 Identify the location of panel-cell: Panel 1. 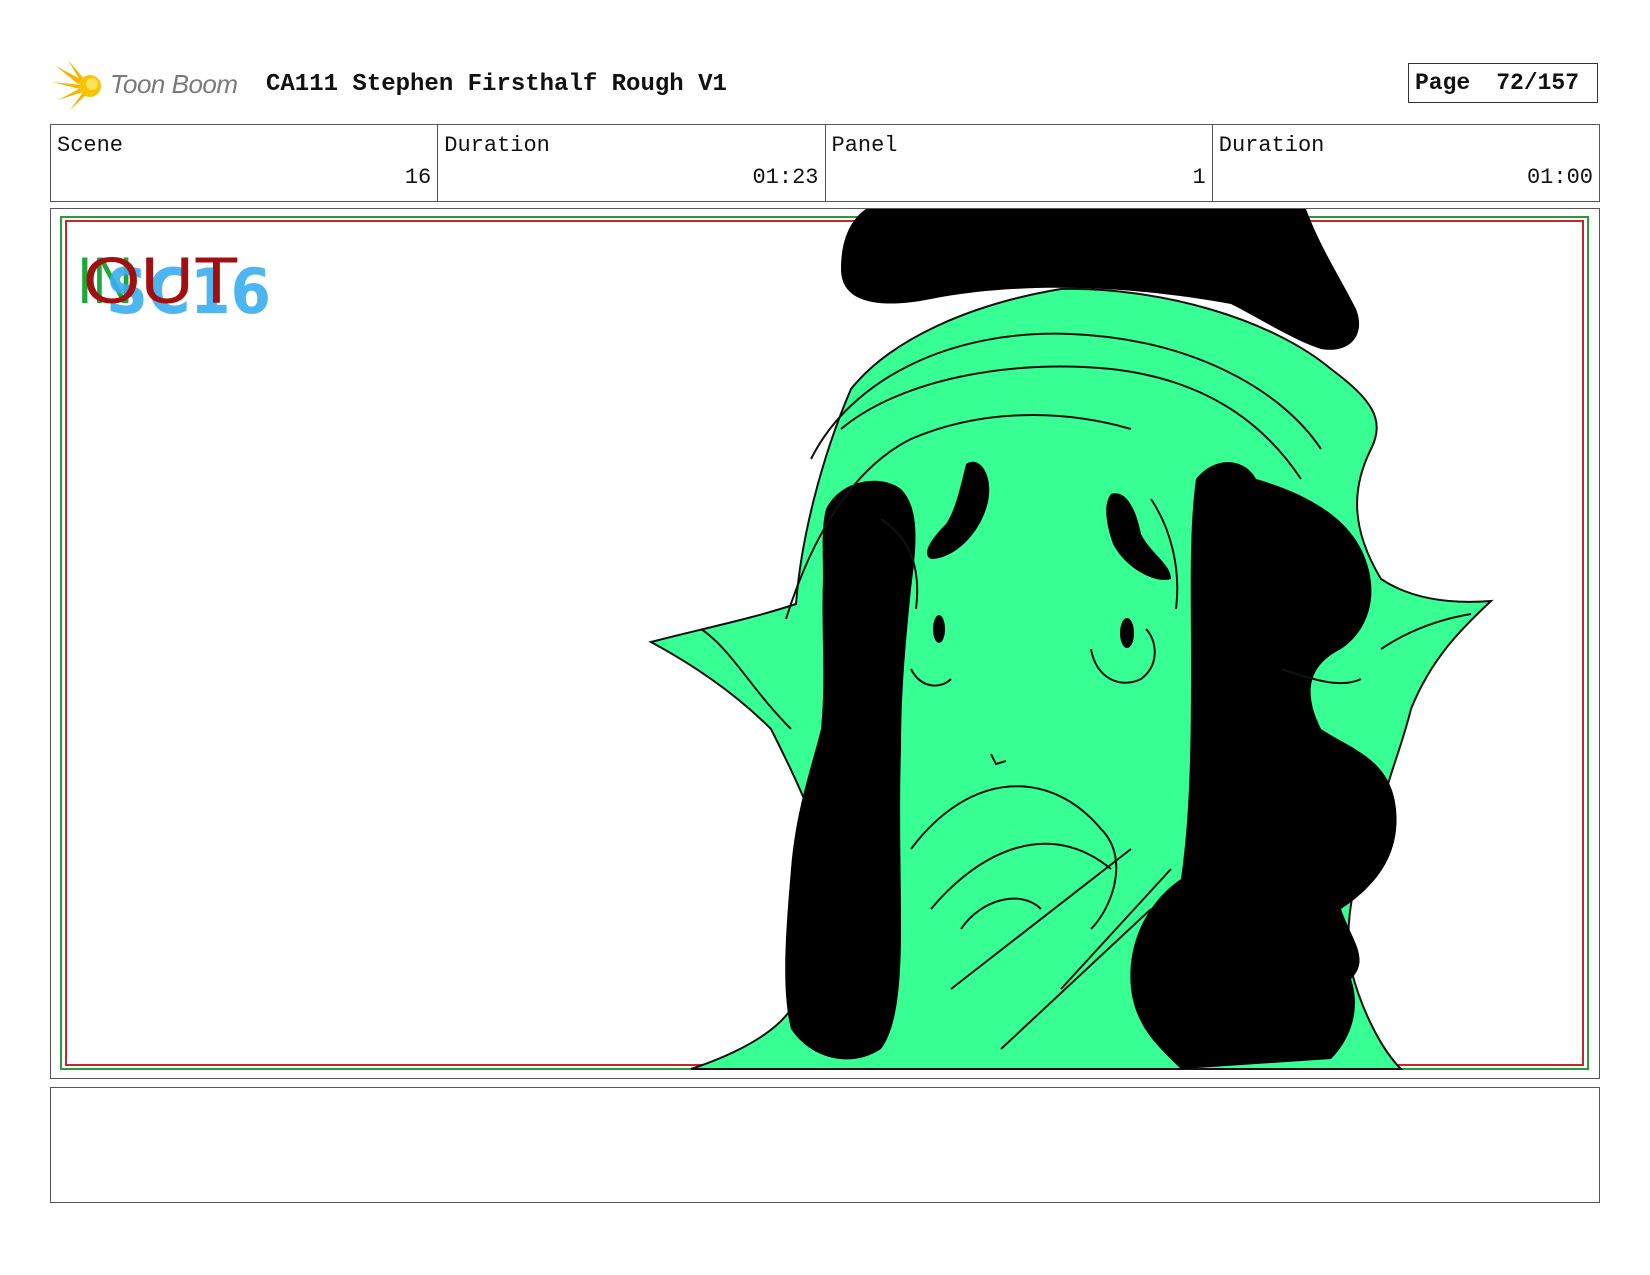
(1019, 163).